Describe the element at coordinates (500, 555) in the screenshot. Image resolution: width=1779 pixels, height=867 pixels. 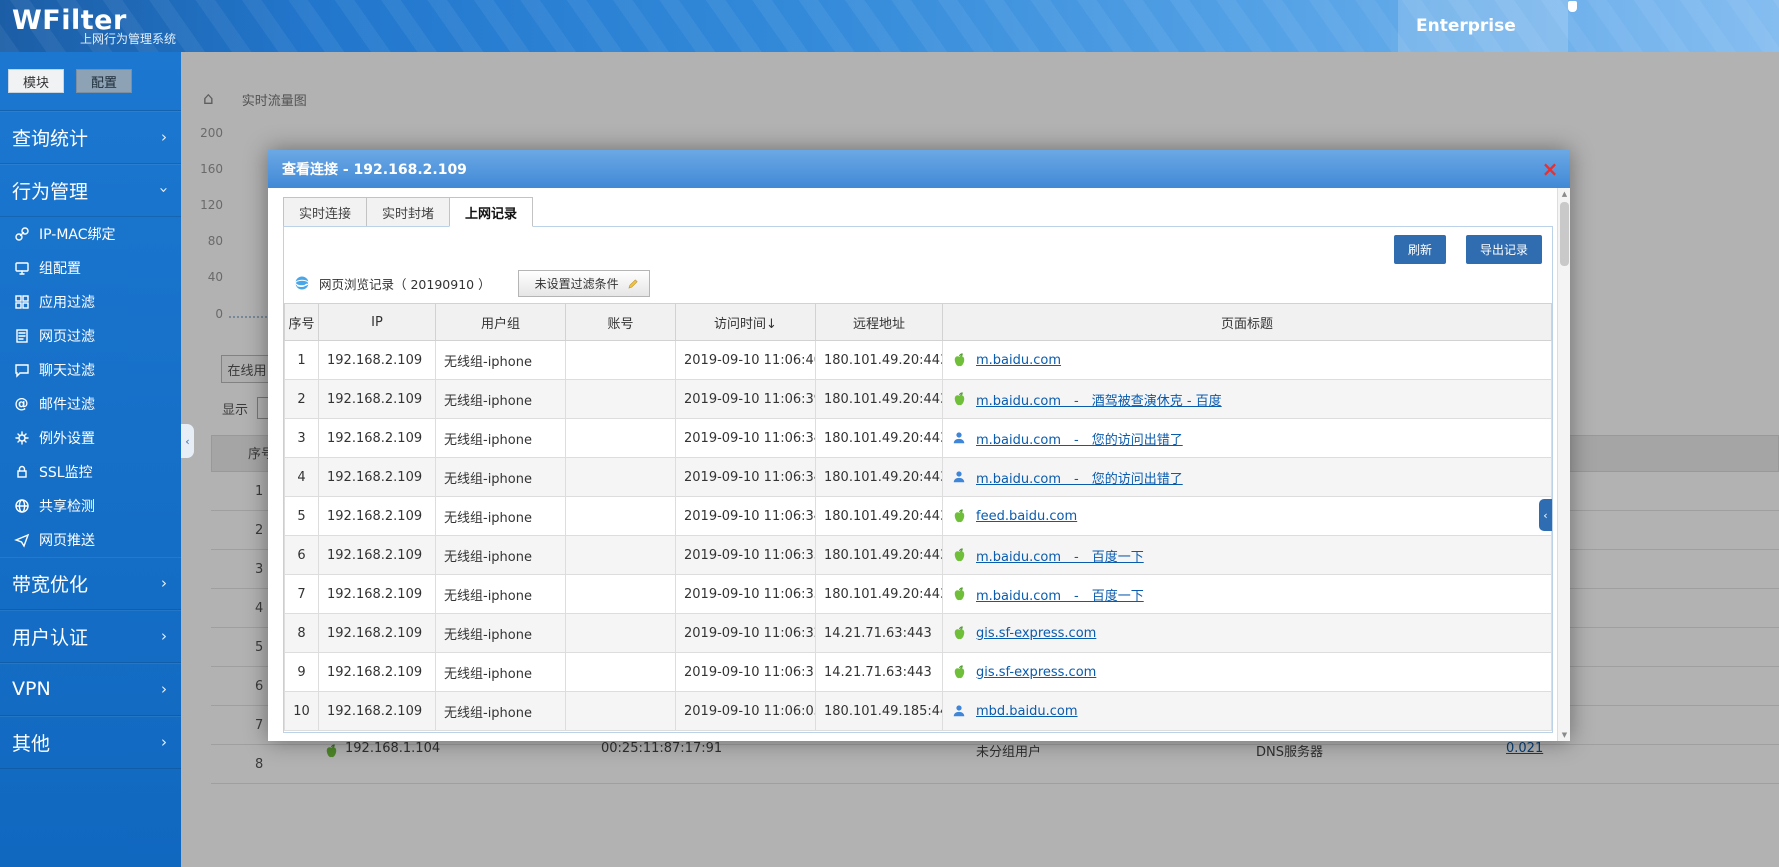
I see `cell-user-group: 无线组-iphone` at that location.